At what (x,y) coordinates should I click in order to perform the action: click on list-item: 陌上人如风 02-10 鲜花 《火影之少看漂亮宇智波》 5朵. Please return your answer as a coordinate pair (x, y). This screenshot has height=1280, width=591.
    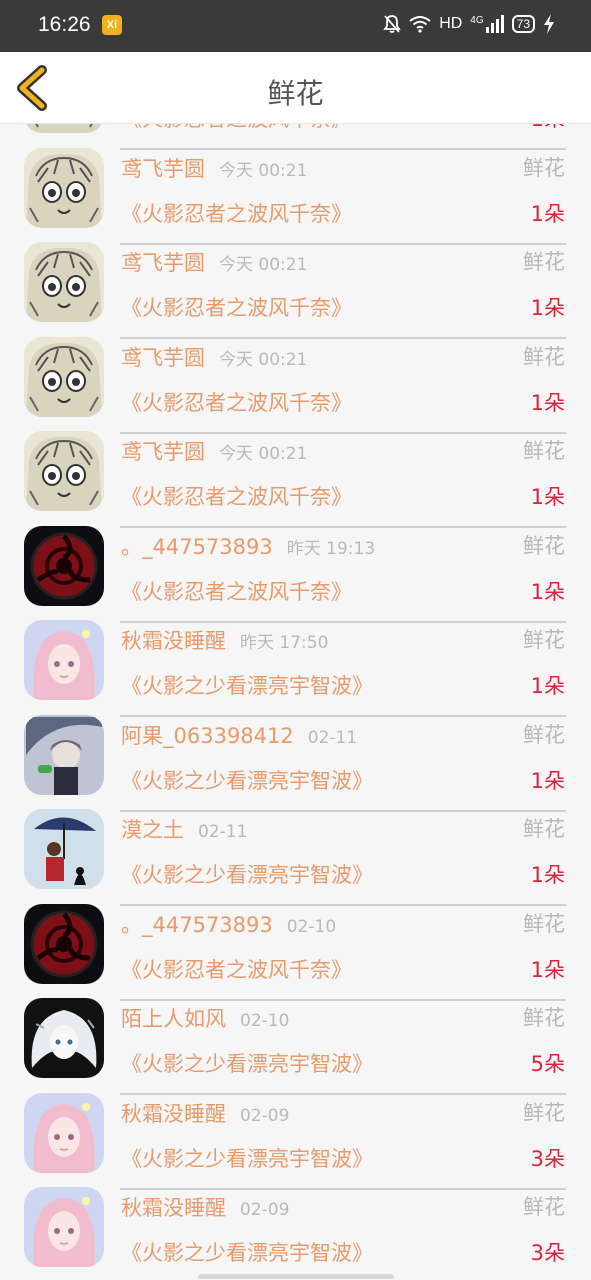
    Looking at the image, I should click on (295, 1040).